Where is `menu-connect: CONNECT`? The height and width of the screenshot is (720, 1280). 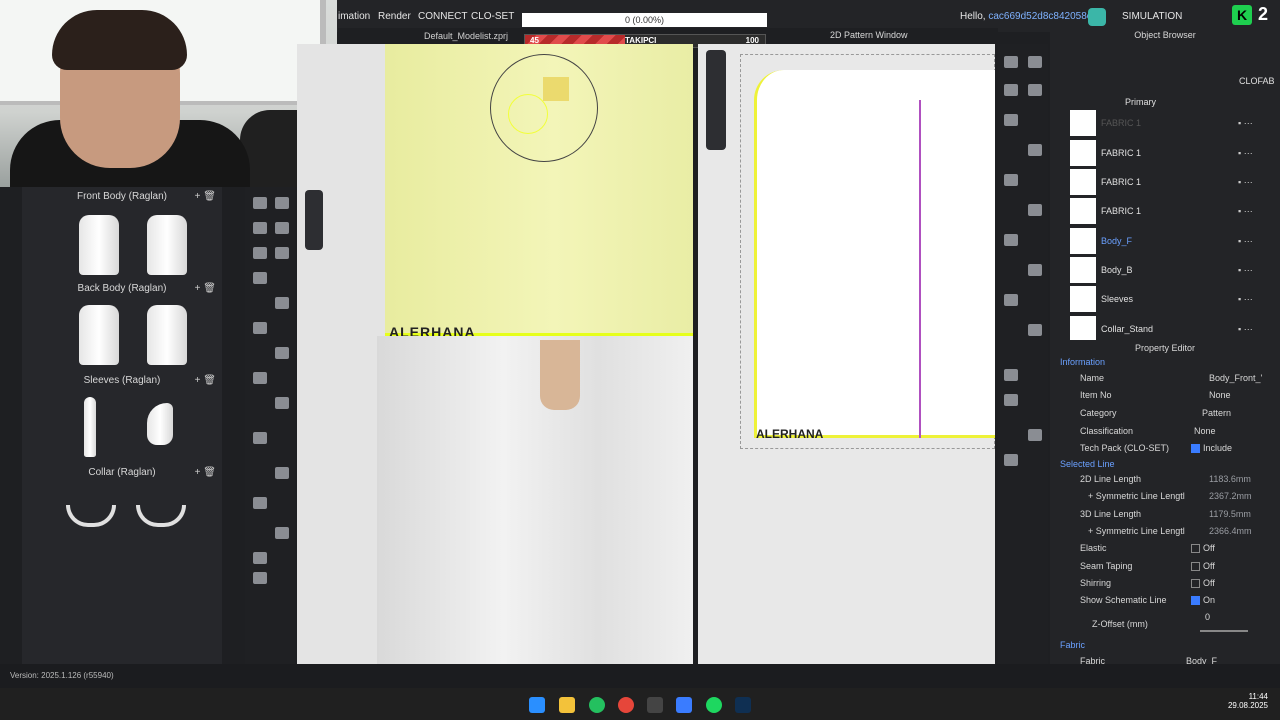 menu-connect: CONNECT is located at coordinates (442, 16).